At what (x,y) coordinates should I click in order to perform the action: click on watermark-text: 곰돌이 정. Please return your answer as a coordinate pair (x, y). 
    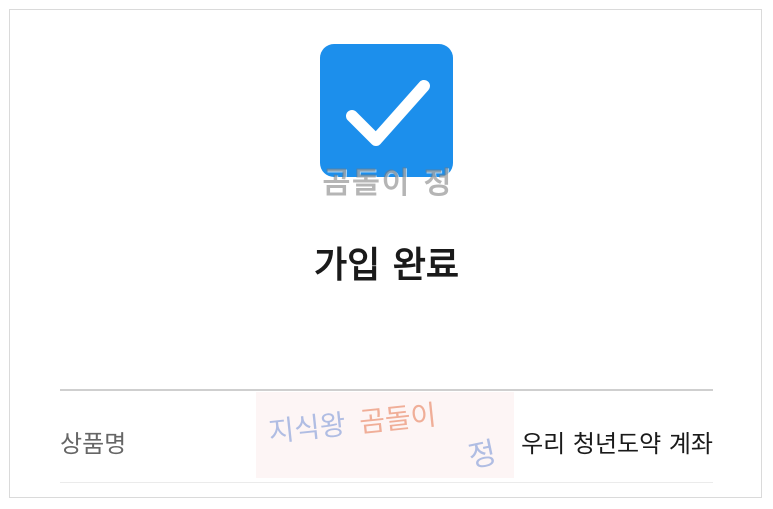
    Looking at the image, I should click on (388, 183).